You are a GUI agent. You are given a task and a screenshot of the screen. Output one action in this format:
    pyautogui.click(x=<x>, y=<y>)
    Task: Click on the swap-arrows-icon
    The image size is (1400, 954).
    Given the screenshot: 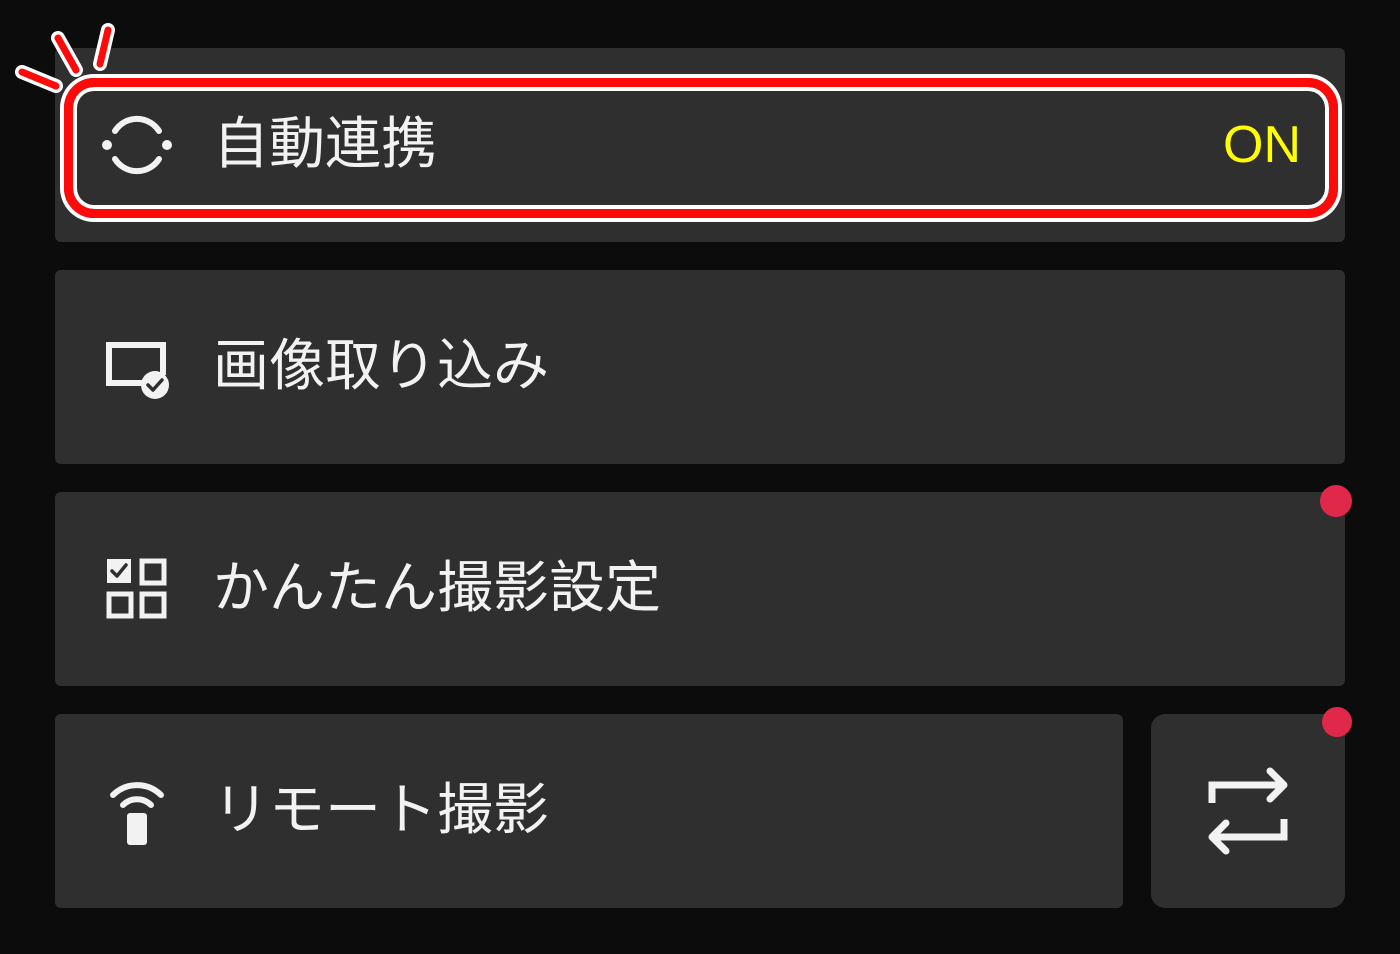 What is the action you would take?
    pyautogui.click(x=1248, y=811)
    